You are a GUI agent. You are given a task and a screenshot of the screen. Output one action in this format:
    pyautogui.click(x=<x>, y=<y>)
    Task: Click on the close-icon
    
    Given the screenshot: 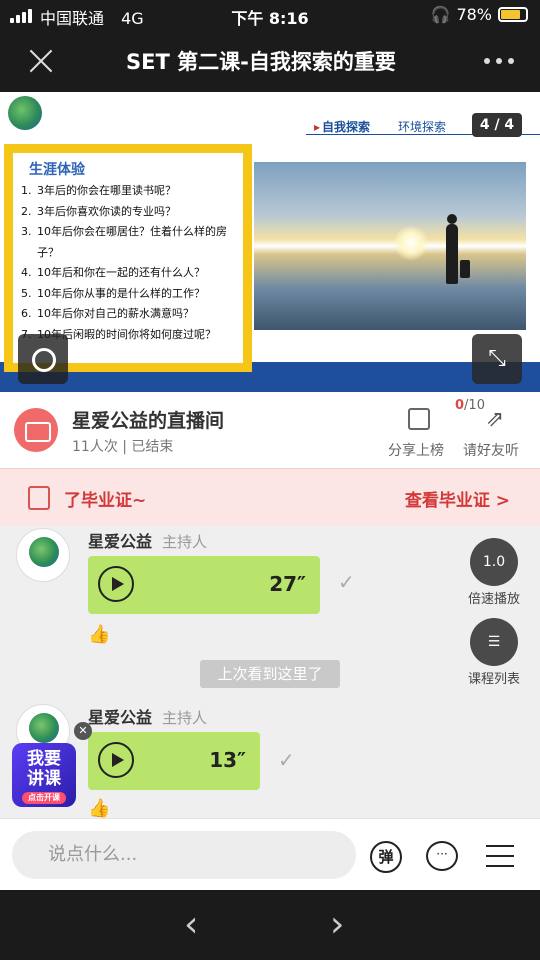 What is the action you would take?
    pyautogui.click(x=41, y=61)
    